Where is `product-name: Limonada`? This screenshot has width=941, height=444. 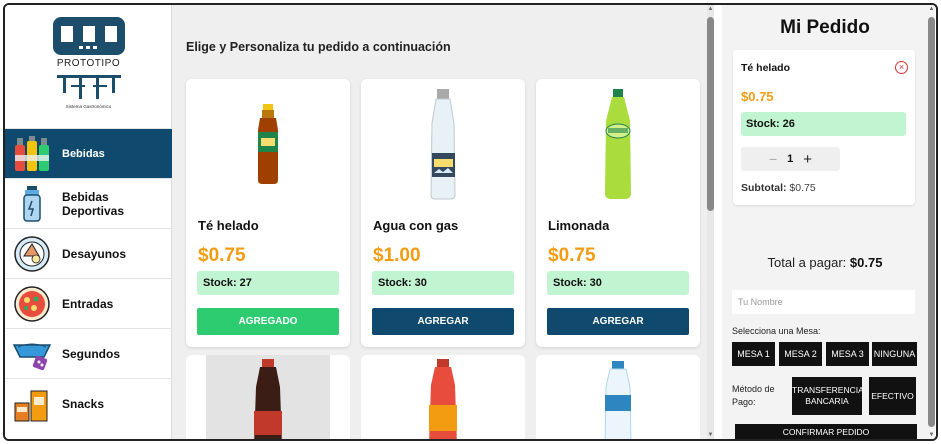
product-name: Limonada is located at coordinates (579, 225).